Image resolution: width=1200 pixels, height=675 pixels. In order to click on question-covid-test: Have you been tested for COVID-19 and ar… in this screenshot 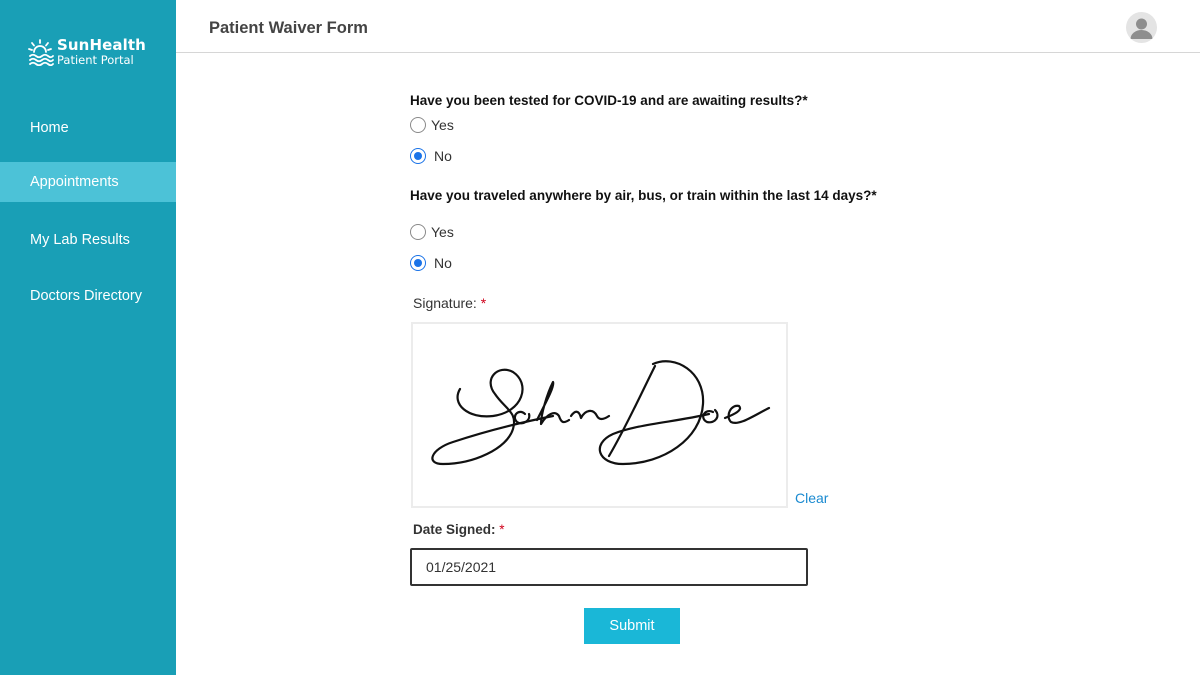, I will do `click(609, 100)`.